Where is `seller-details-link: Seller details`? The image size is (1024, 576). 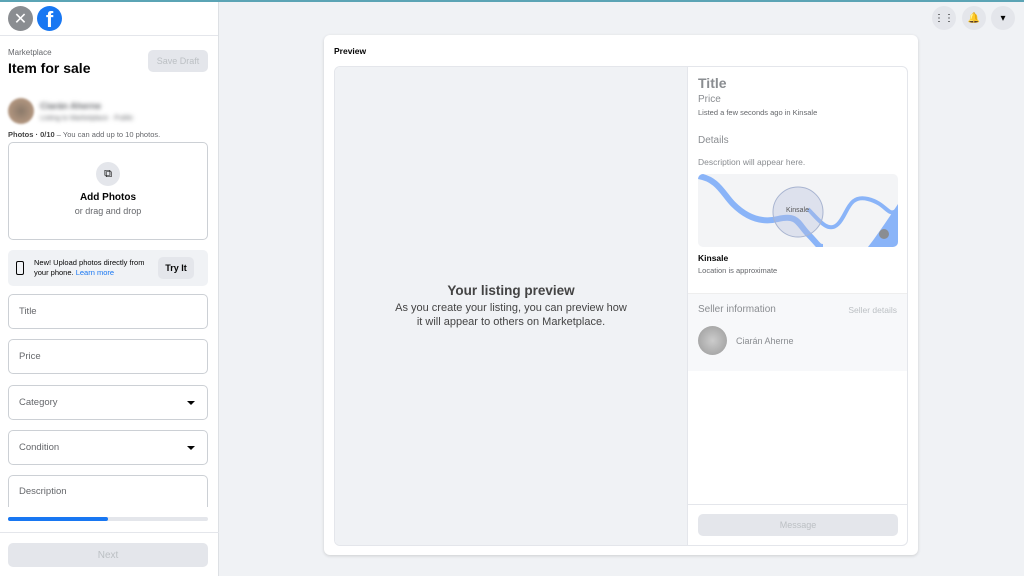
seller-details-link: Seller details is located at coordinates (872, 310).